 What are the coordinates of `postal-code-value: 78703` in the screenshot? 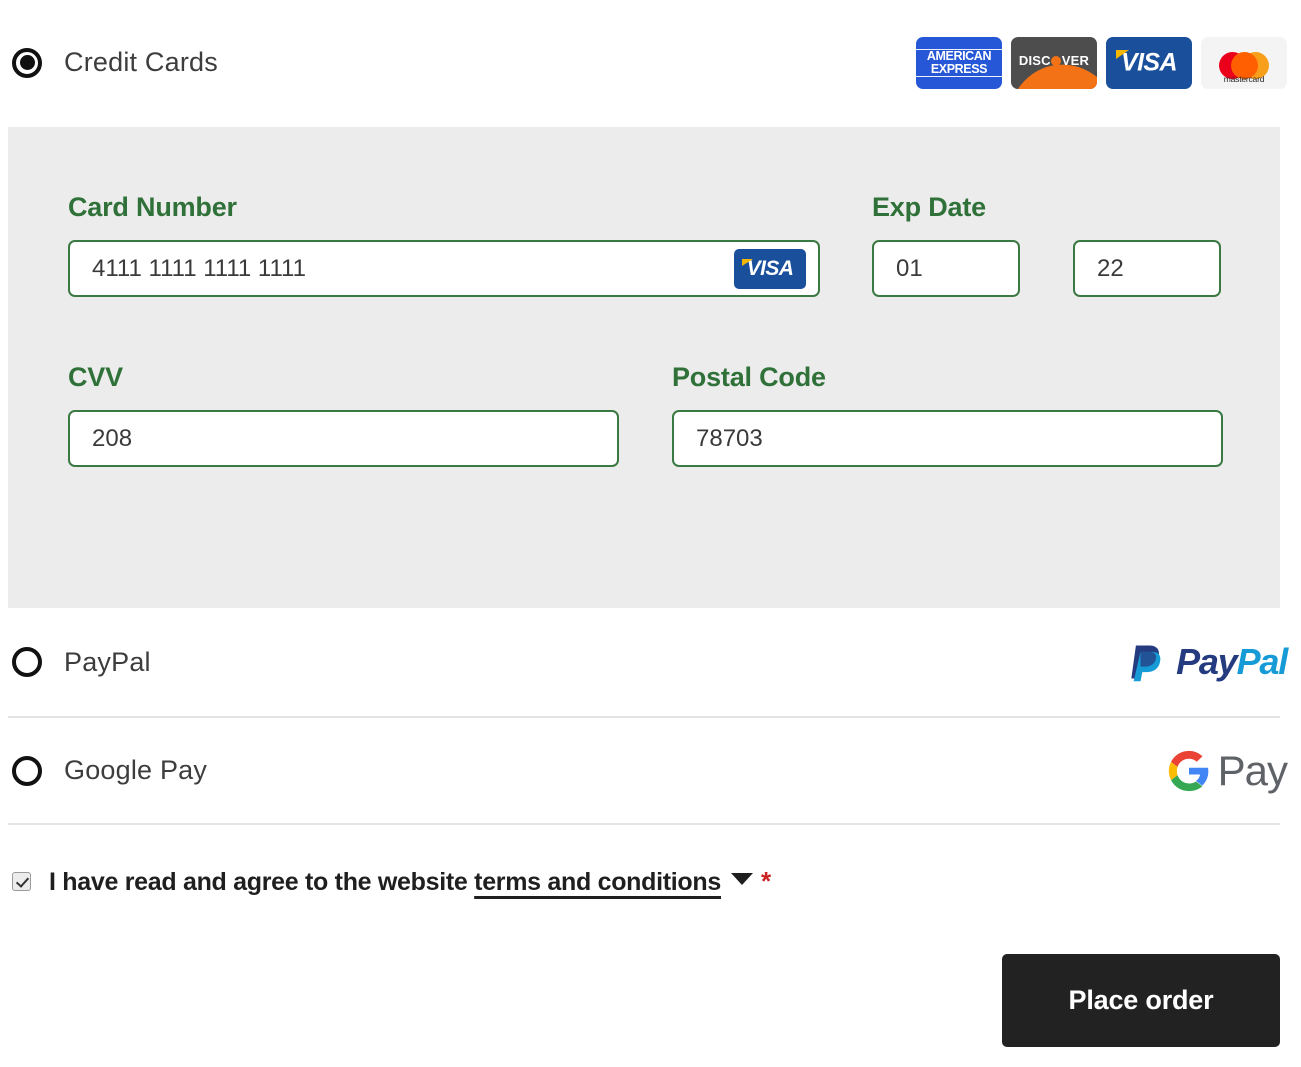 It's located at (729, 438).